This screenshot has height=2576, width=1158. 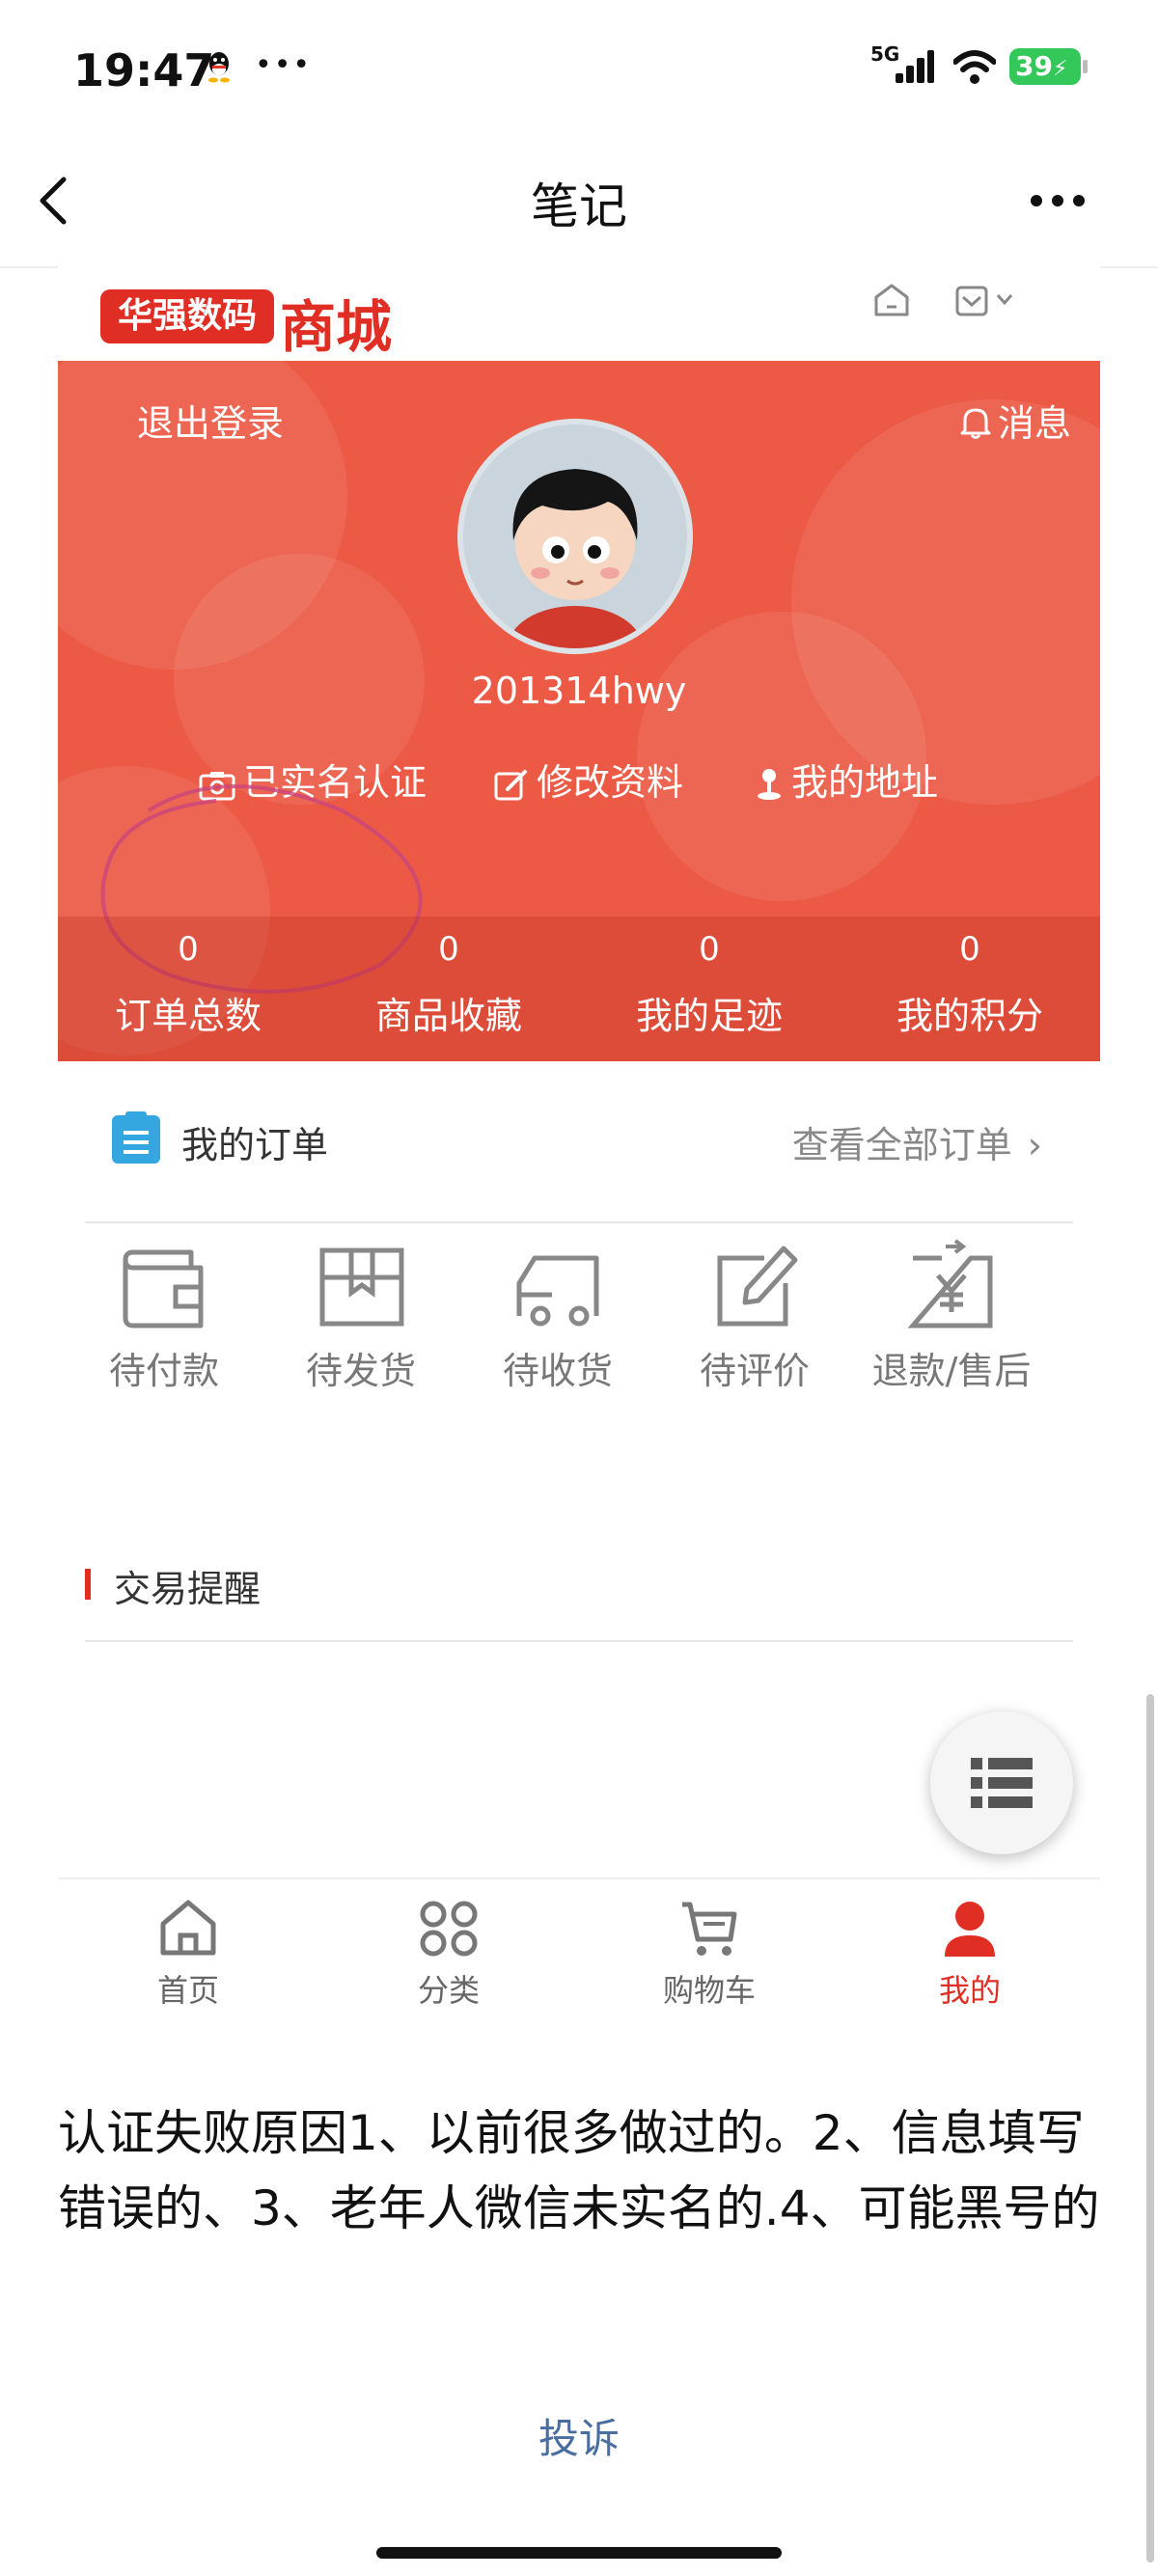 I want to click on stat-label: 我的积分, so click(x=969, y=1016).